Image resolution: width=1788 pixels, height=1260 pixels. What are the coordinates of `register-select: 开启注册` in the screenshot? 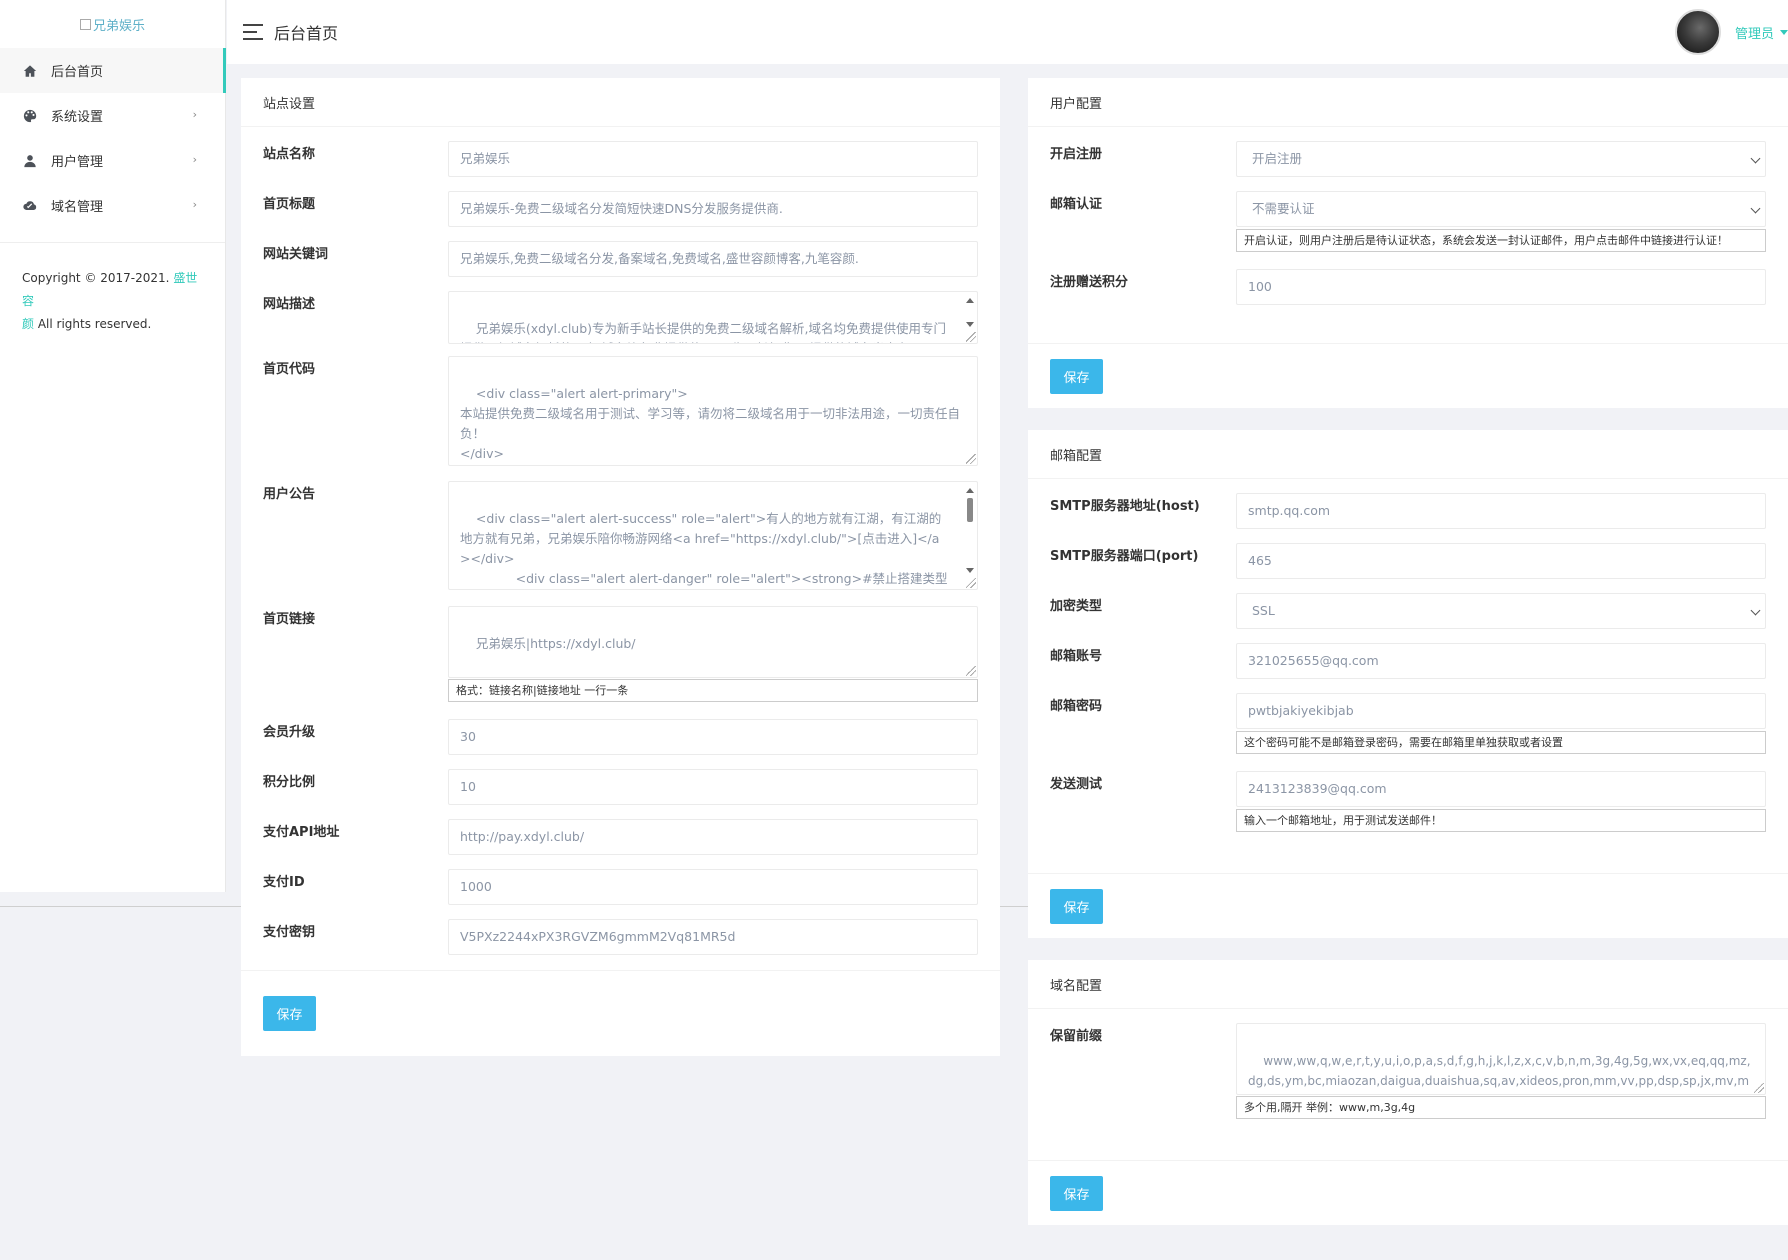 It's located at (1501, 159).